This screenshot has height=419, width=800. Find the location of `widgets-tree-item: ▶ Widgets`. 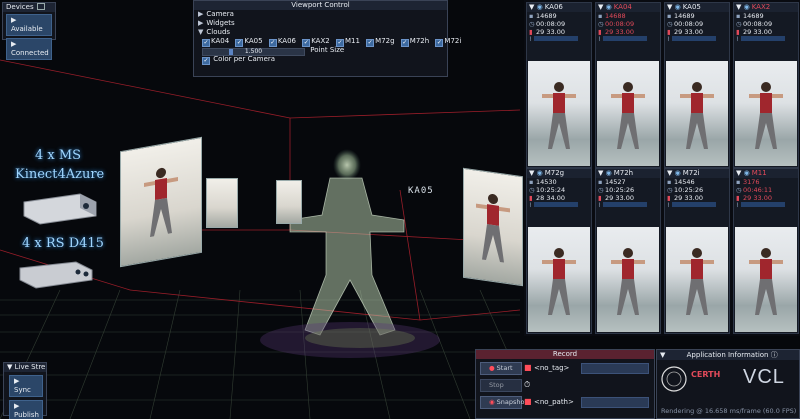

widgets-tree-item: ▶ Widgets is located at coordinates (320, 23).